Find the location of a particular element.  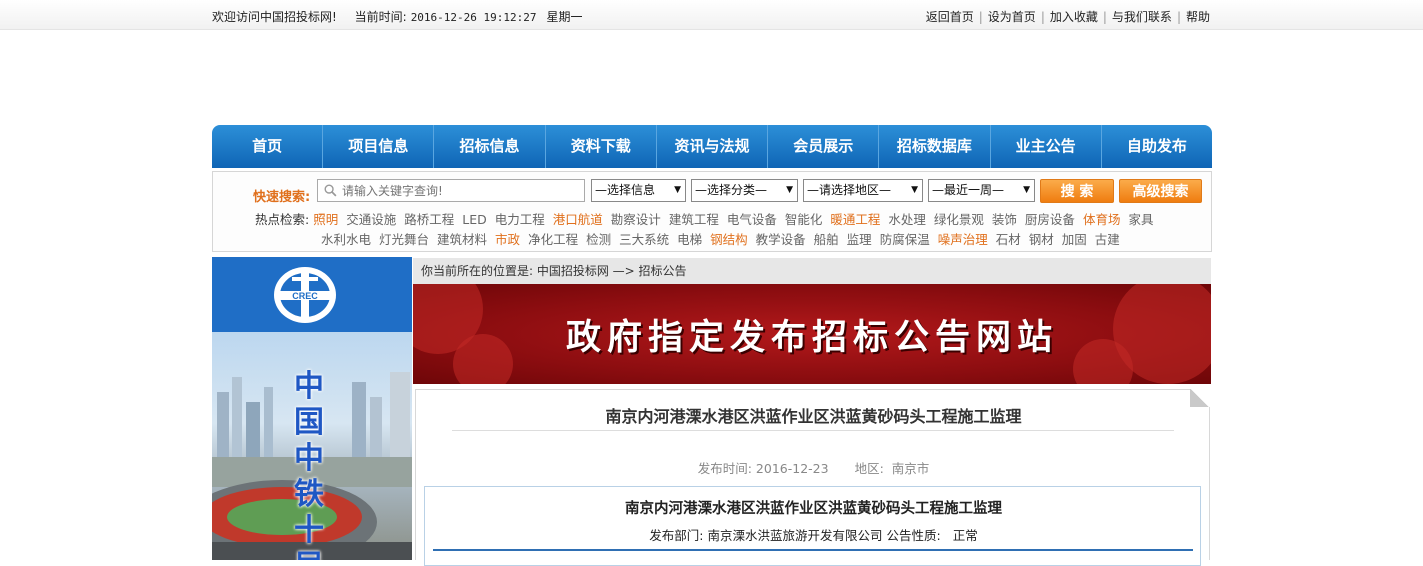

hot-keyword-link: 水处理 is located at coordinates (907, 219).